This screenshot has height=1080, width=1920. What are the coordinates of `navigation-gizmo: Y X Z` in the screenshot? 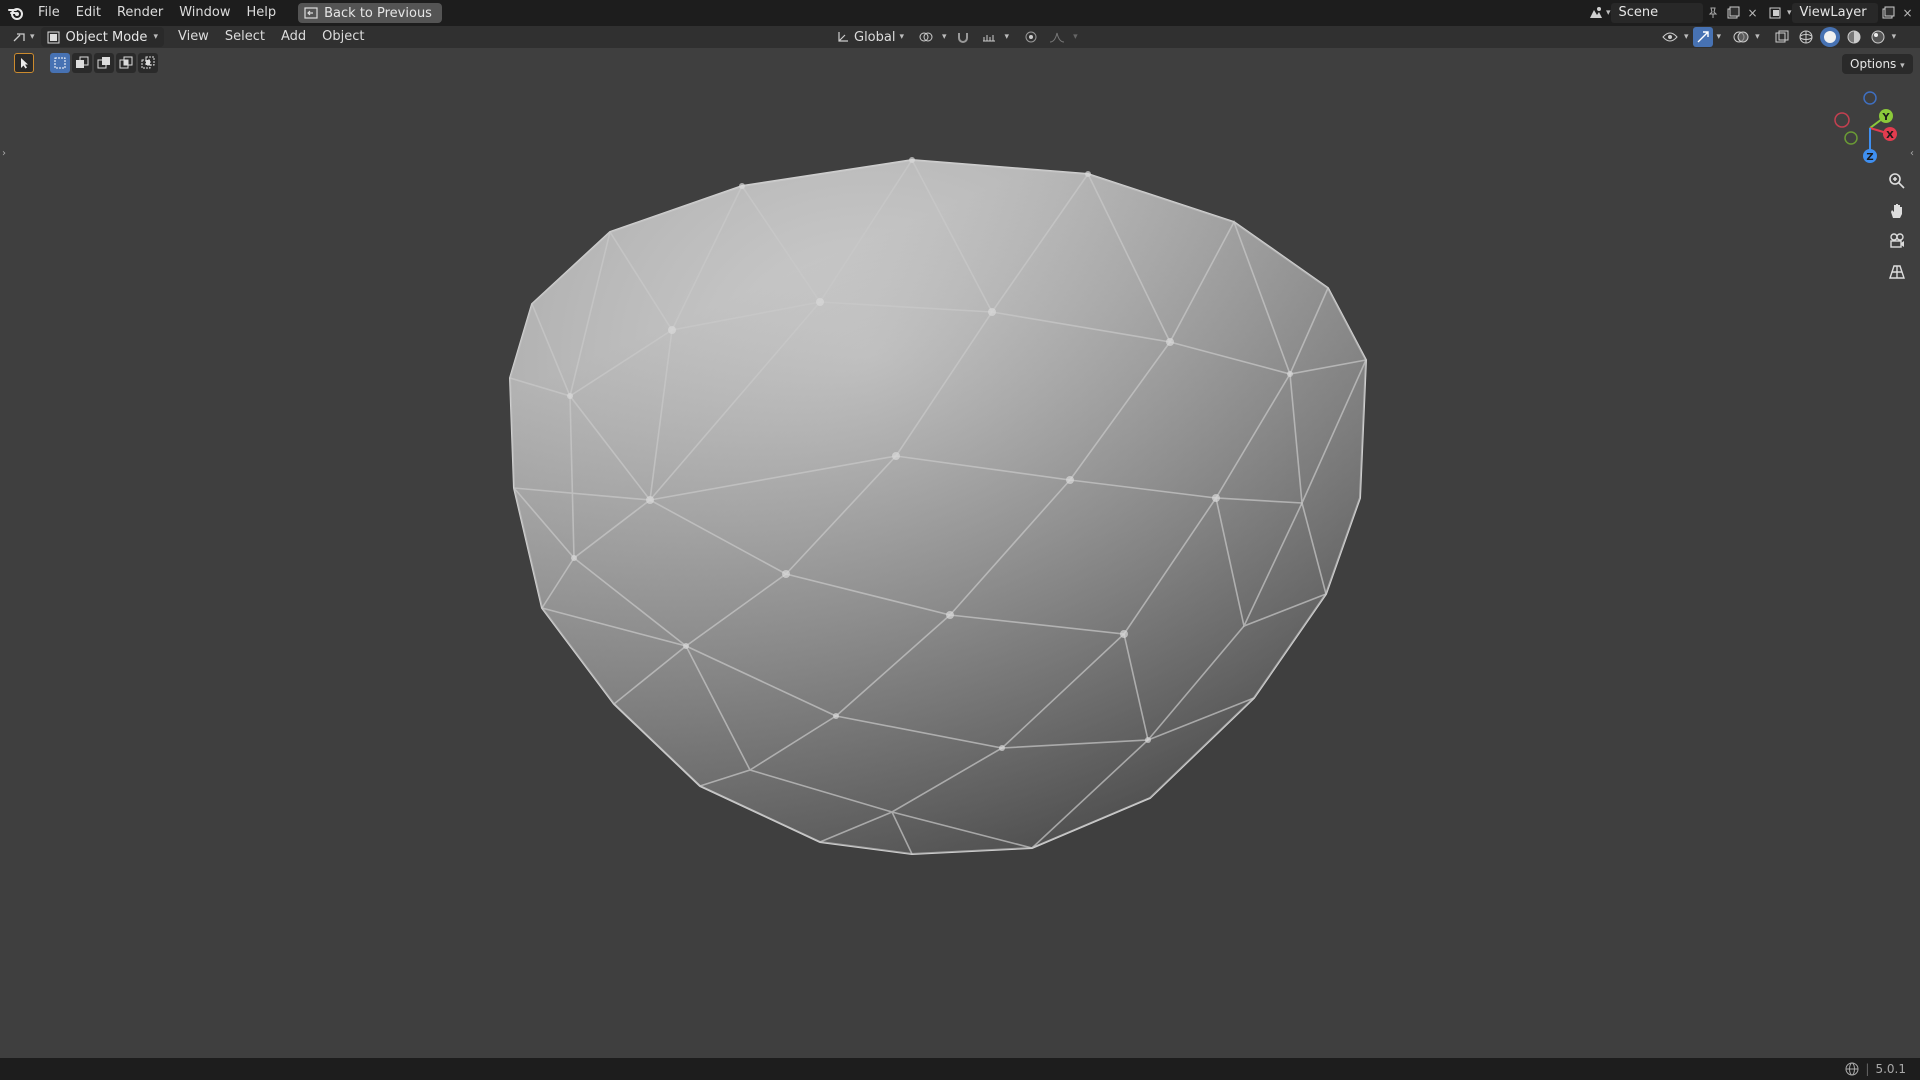 It's located at (1868, 128).